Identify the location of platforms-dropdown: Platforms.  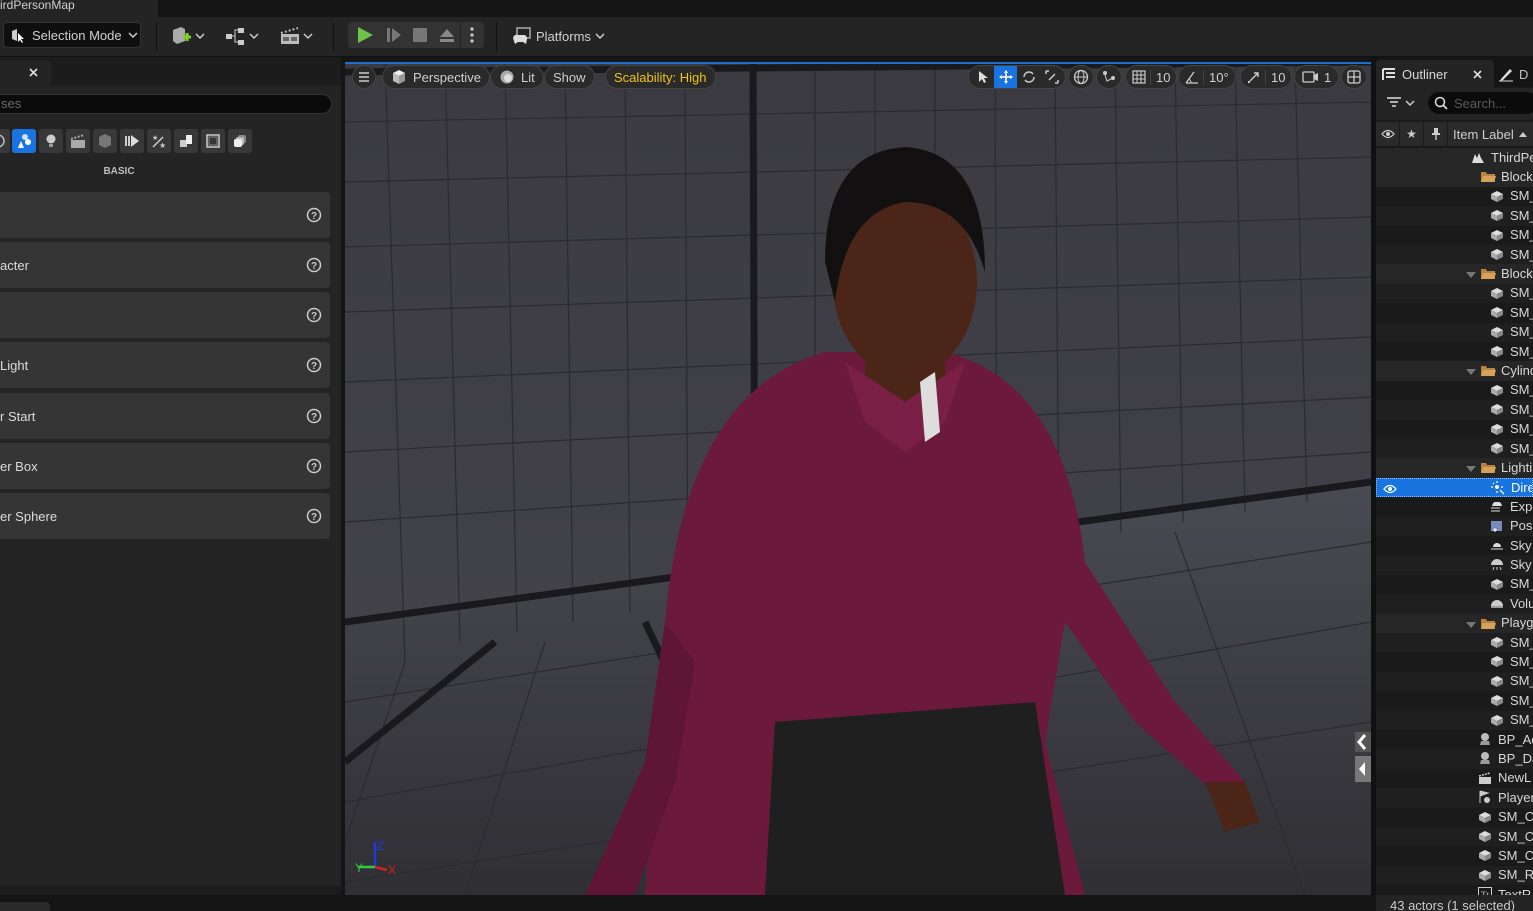
(558, 36).